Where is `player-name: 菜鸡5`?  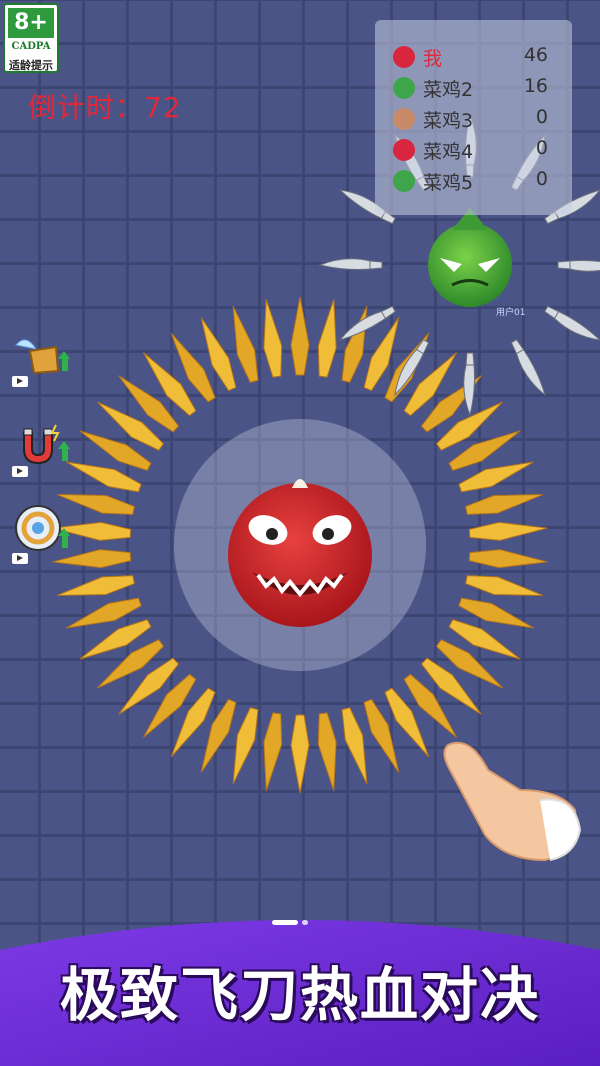 player-name: 菜鸡5 is located at coordinates (448, 183).